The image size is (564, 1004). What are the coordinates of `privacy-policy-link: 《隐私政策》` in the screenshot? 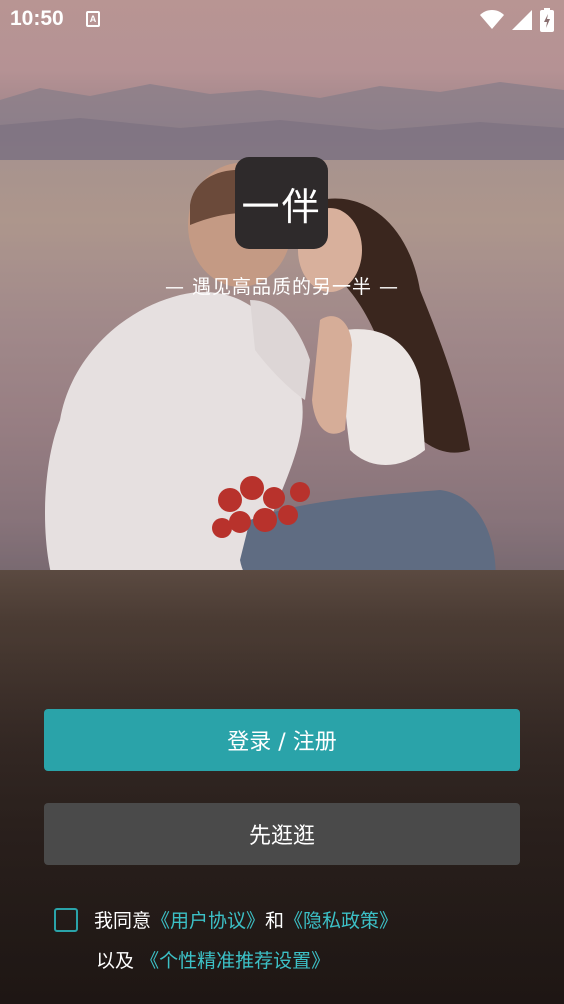 It's located at (341, 921).